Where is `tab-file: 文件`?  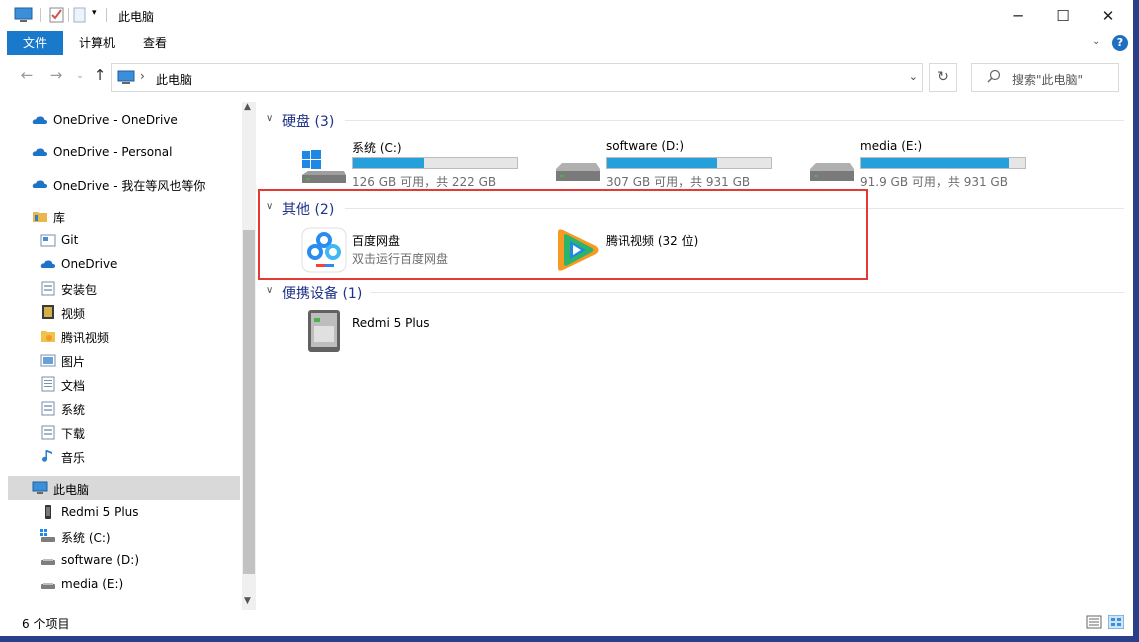
tab-file: 文件 is located at coordinates (35, 43).